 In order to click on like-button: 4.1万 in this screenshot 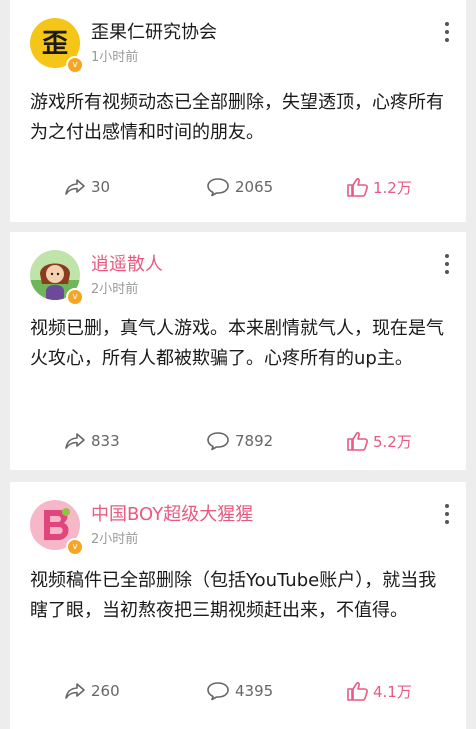, I will do `click(379, 691)`.